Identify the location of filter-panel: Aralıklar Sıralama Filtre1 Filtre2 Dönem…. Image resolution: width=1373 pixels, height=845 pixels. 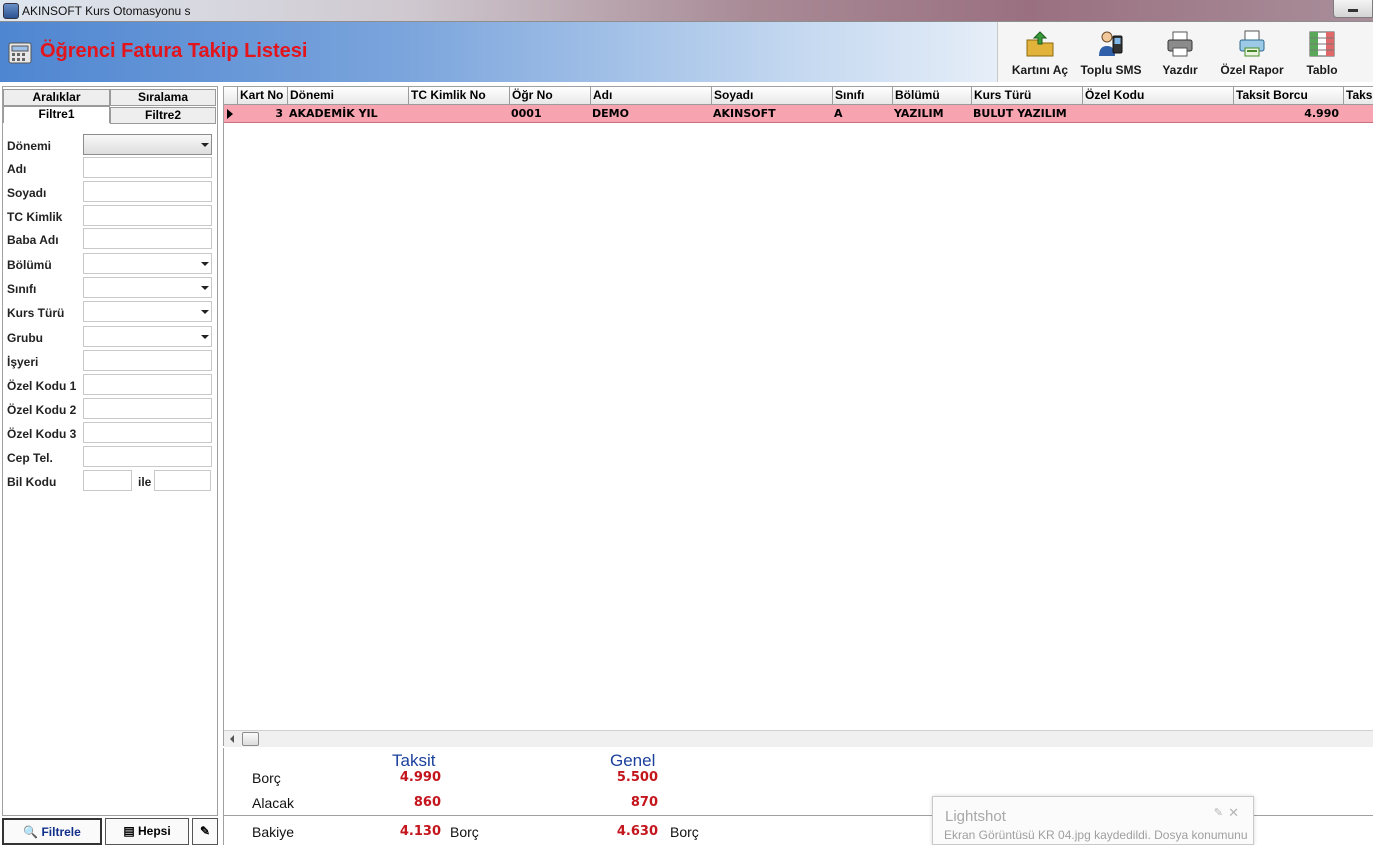
(110, 451).